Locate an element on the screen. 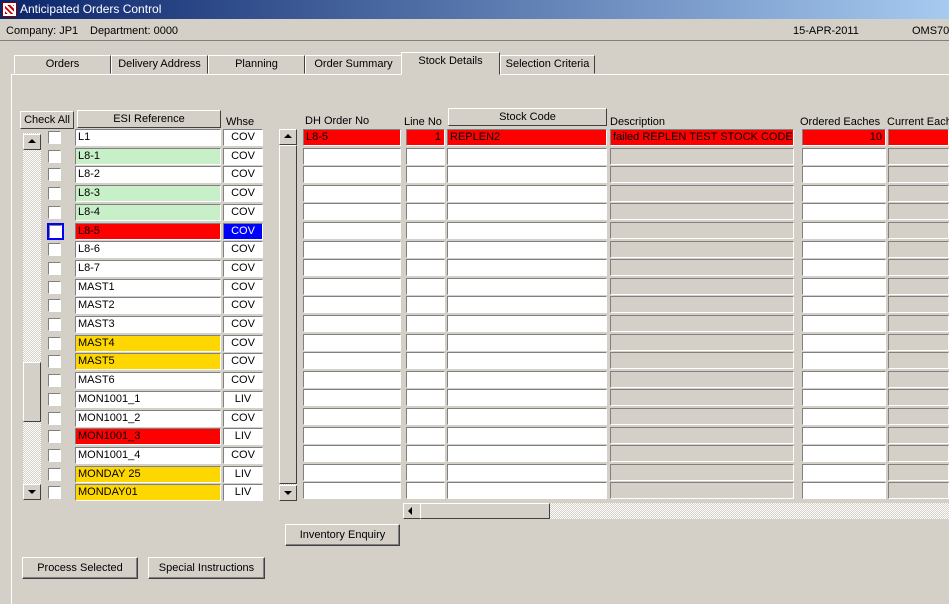 This screenshot has width=949, height=604. esi-reference-cell: L8-5 is located at coordinates (148, 231).